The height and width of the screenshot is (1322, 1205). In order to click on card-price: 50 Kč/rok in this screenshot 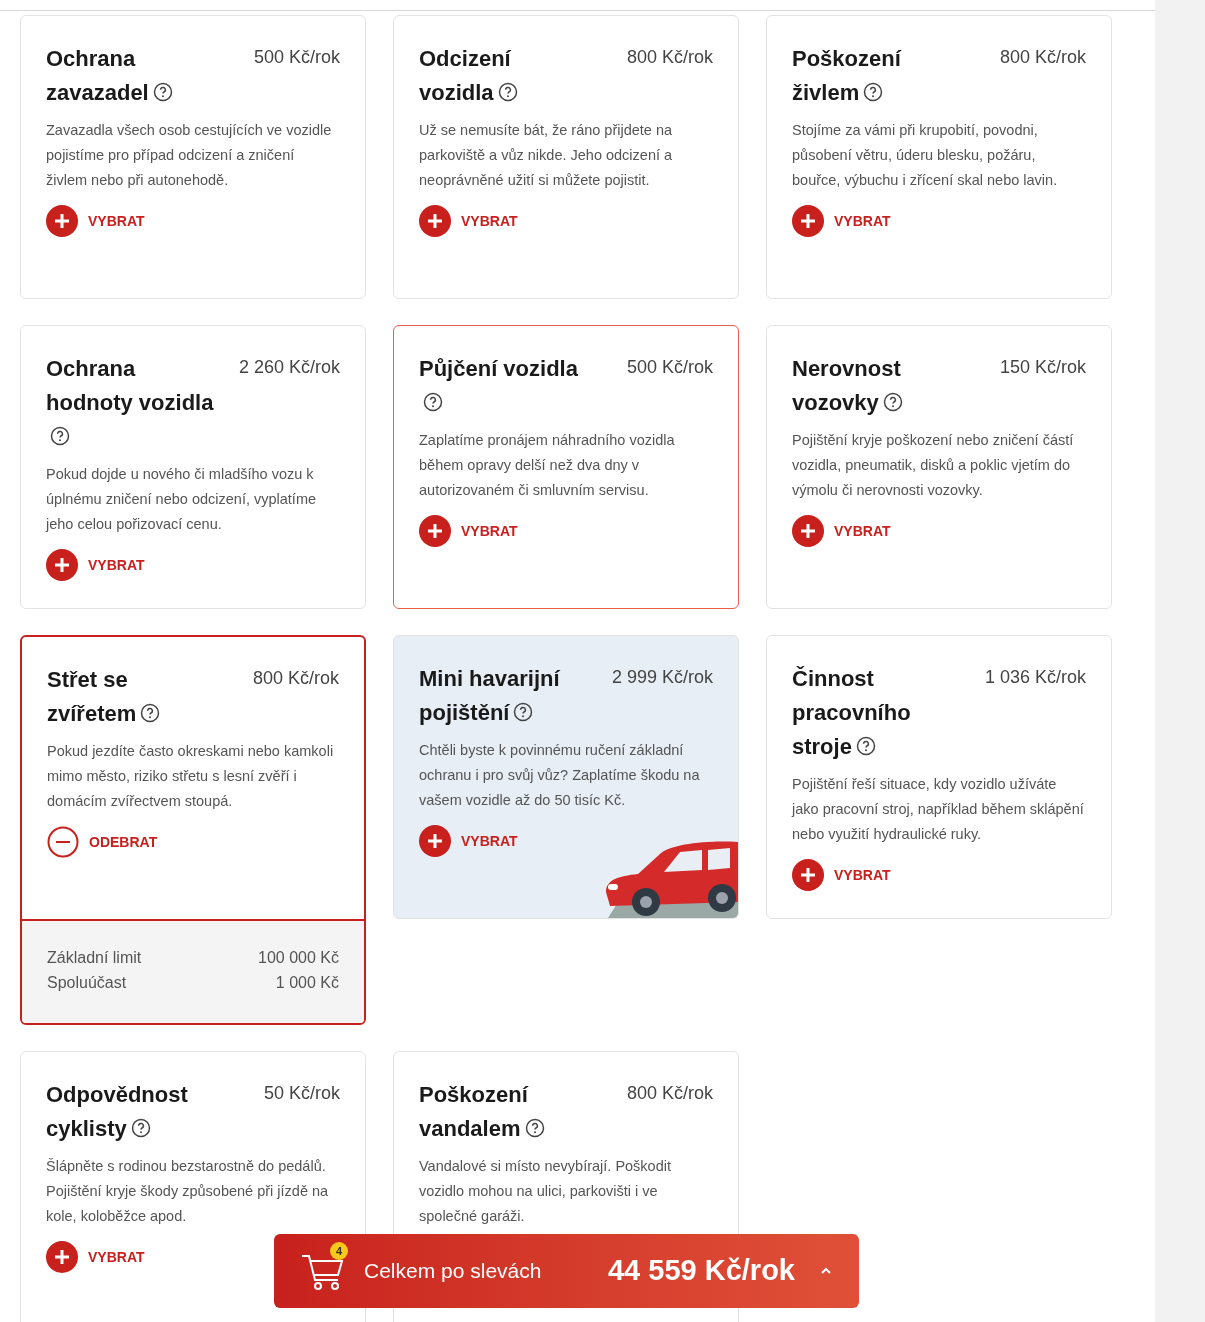, I will do `click(301, 1093)`.